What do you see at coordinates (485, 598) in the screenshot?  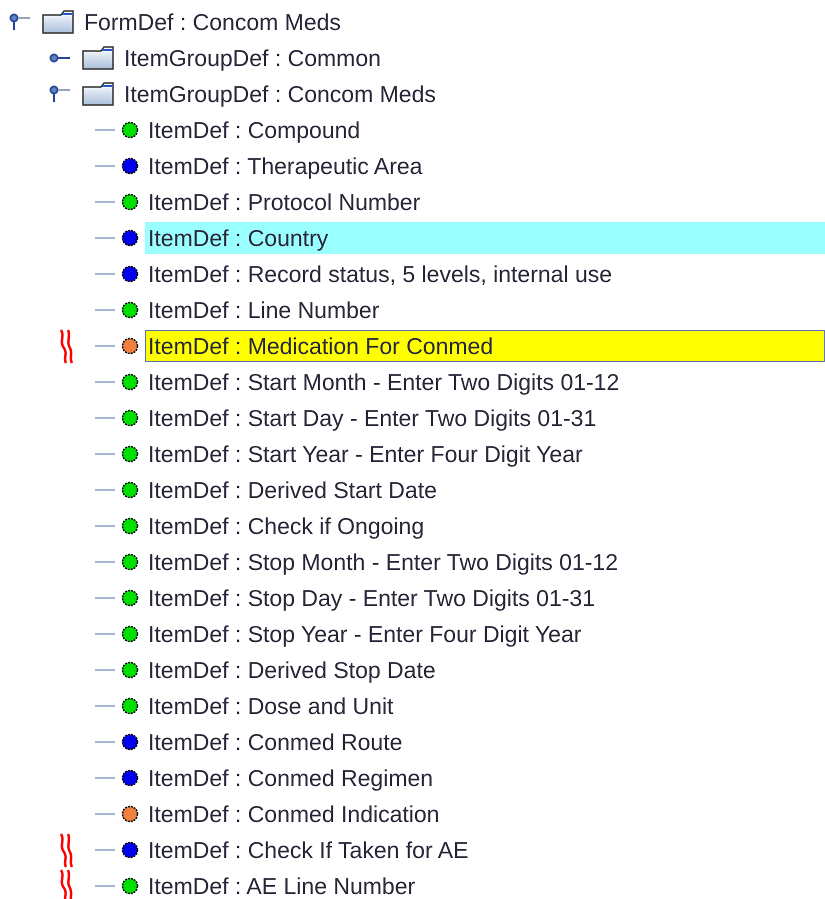 I see `tree-item-label: ItemDef : Stop Day - Enter Two Digits 01-31` at bounding box center [485, 598].